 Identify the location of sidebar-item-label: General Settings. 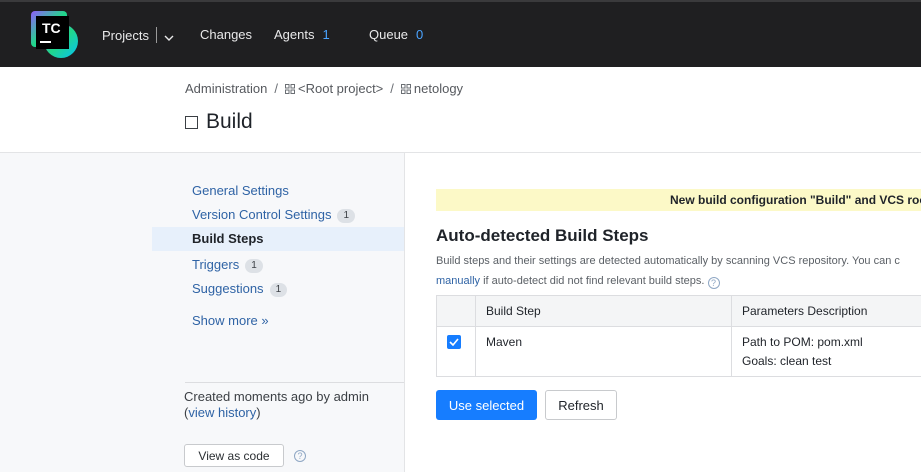
(240, 190).